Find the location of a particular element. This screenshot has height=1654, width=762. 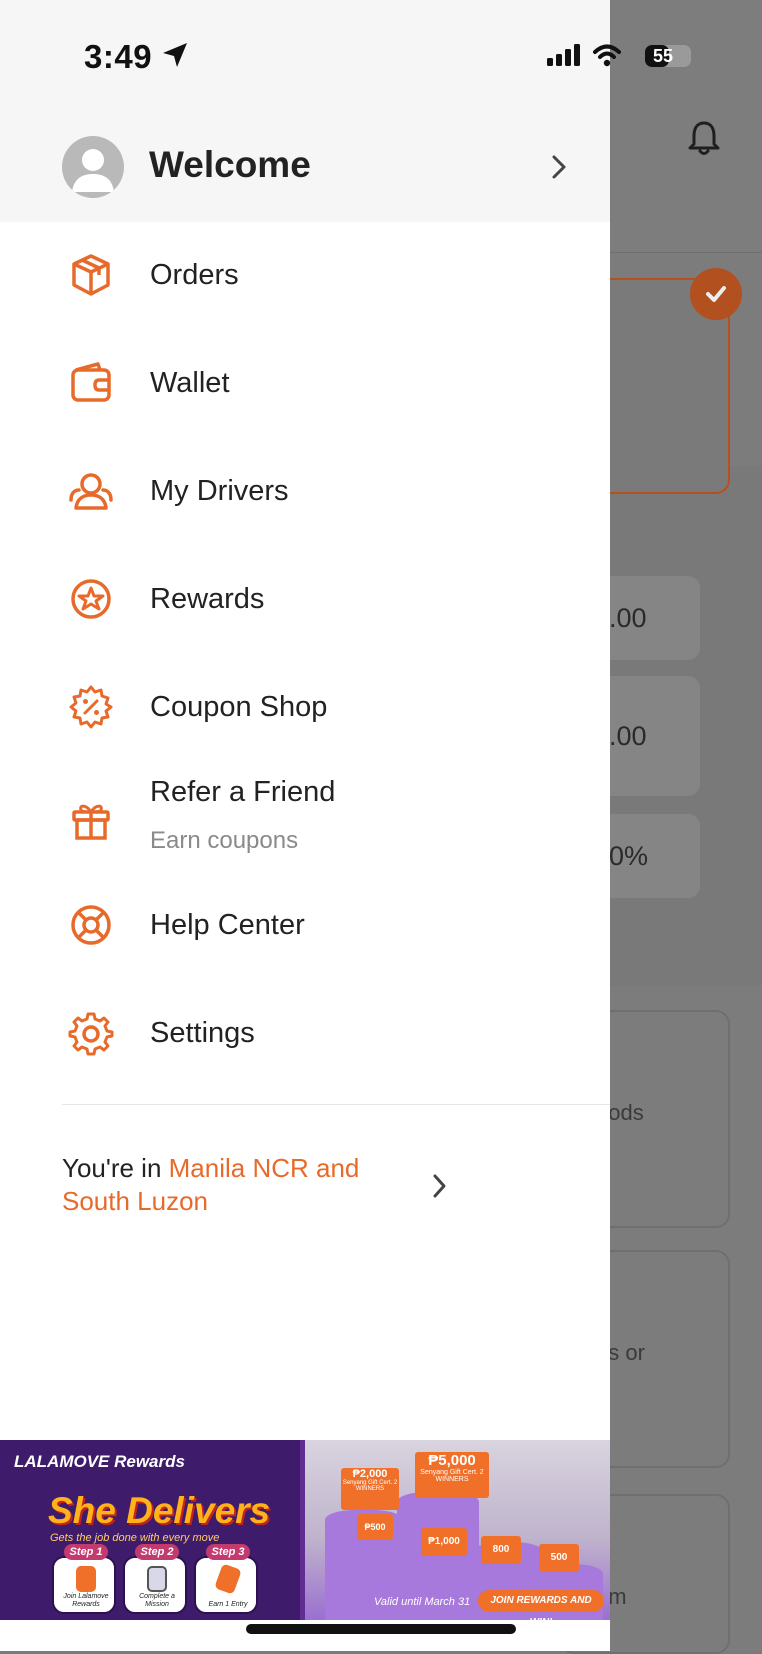

prize-amount: ₱5,000 is located at coordinates (452, 1460).